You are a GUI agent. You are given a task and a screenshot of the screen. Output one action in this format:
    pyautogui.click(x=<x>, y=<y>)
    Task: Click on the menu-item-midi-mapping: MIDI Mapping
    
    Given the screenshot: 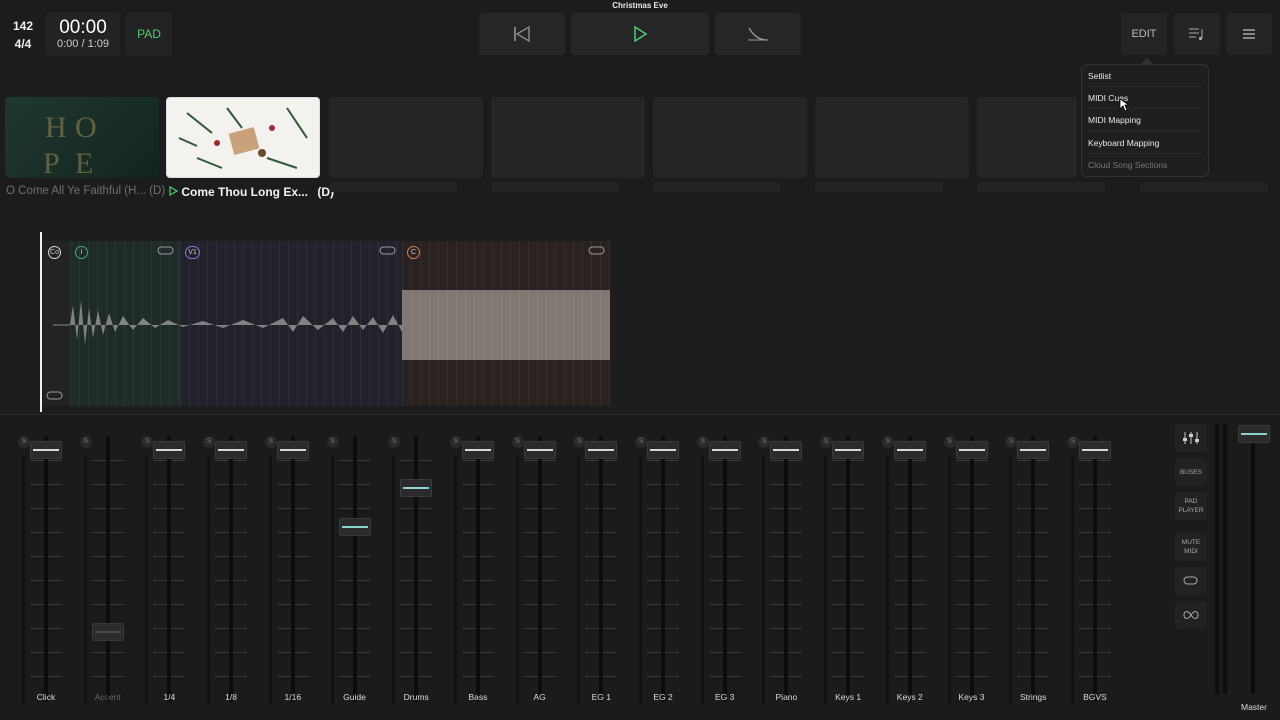 What is the action you would take?
    pyautogui.click(x=1145, y=120)
    